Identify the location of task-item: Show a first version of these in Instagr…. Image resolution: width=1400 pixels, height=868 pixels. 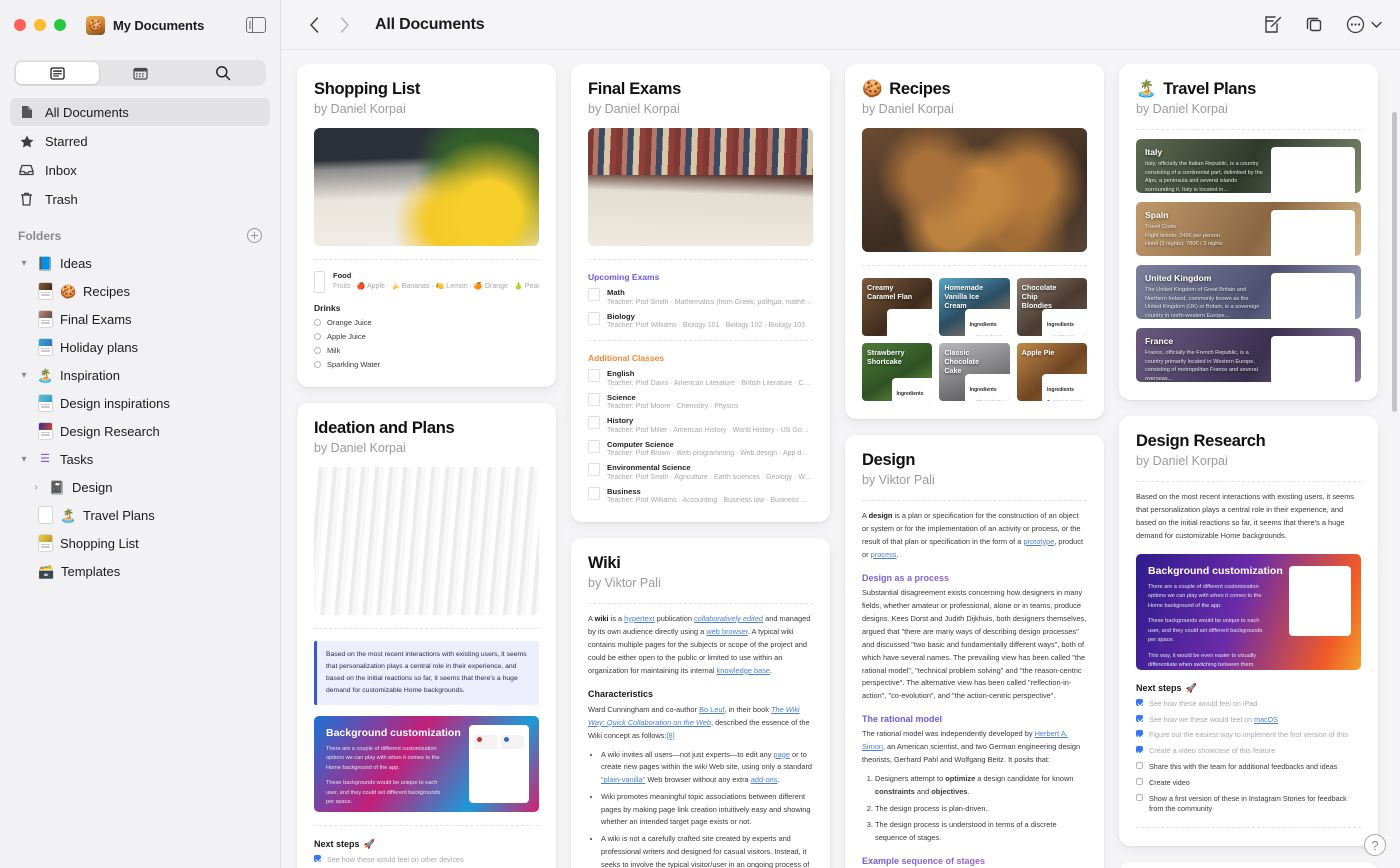
(1248, 804).